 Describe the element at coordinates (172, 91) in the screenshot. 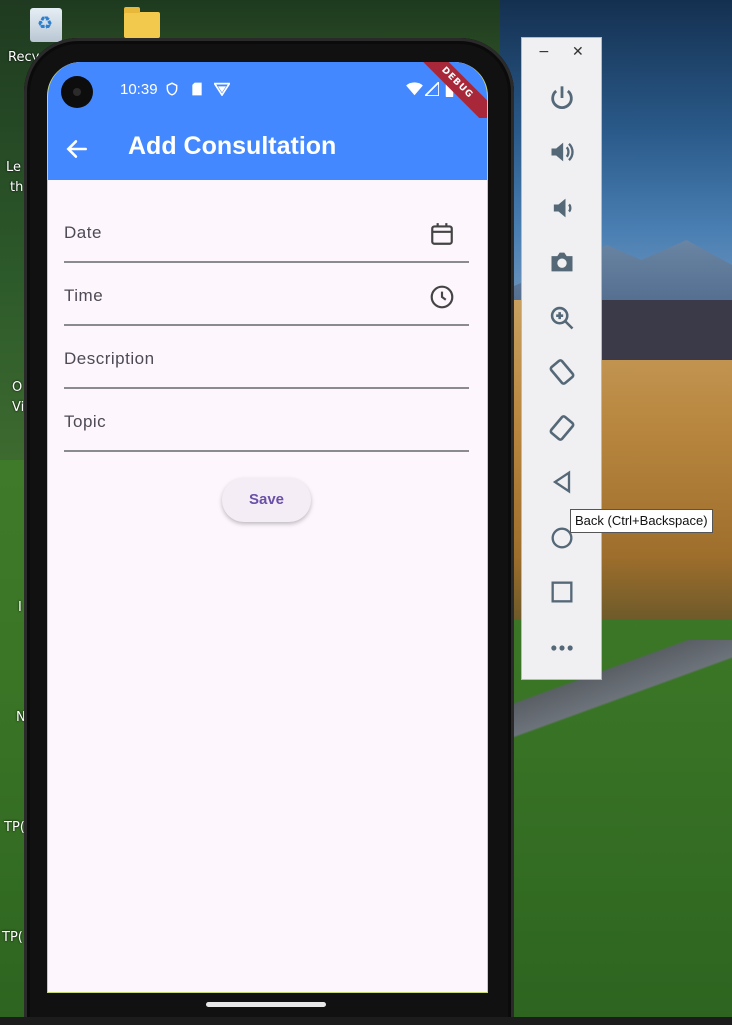

I see `shield-icon` at that location.